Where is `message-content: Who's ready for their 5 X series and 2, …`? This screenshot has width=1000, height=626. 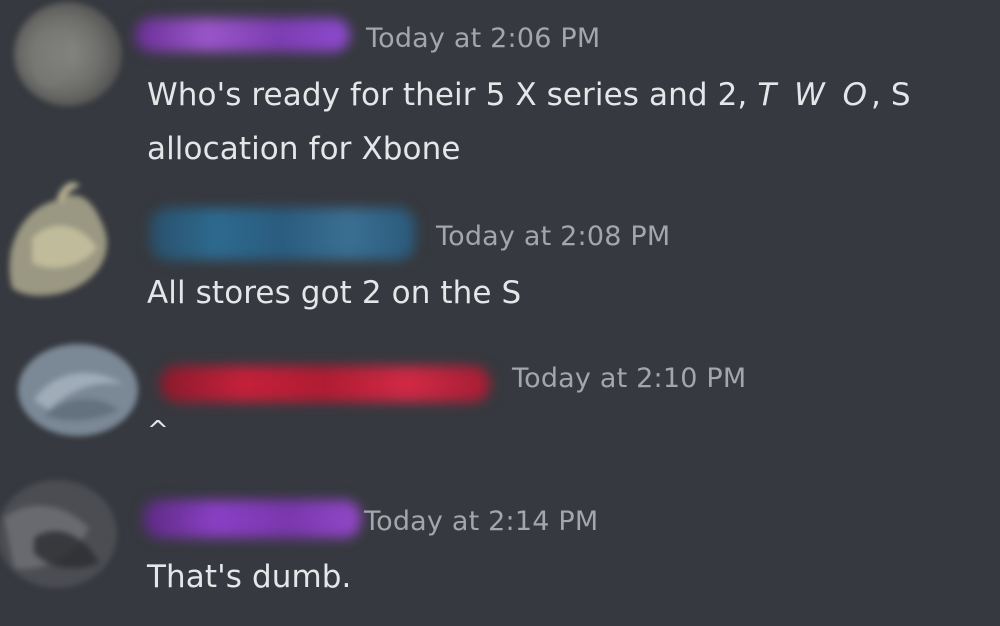 message-content: Who's ready for their 5 X series and 2, … is located at coordinates (557, 122).